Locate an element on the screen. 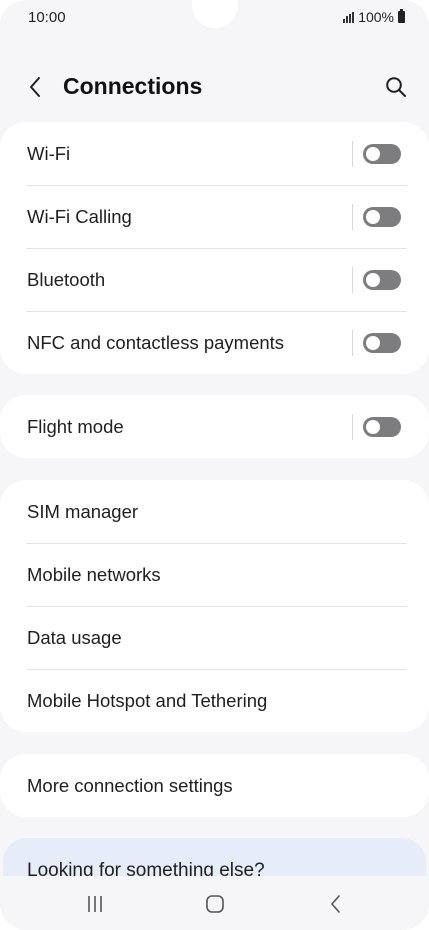 This screenshot has width=429, height=930. navigation-bar is located at coordinates (214, 903).